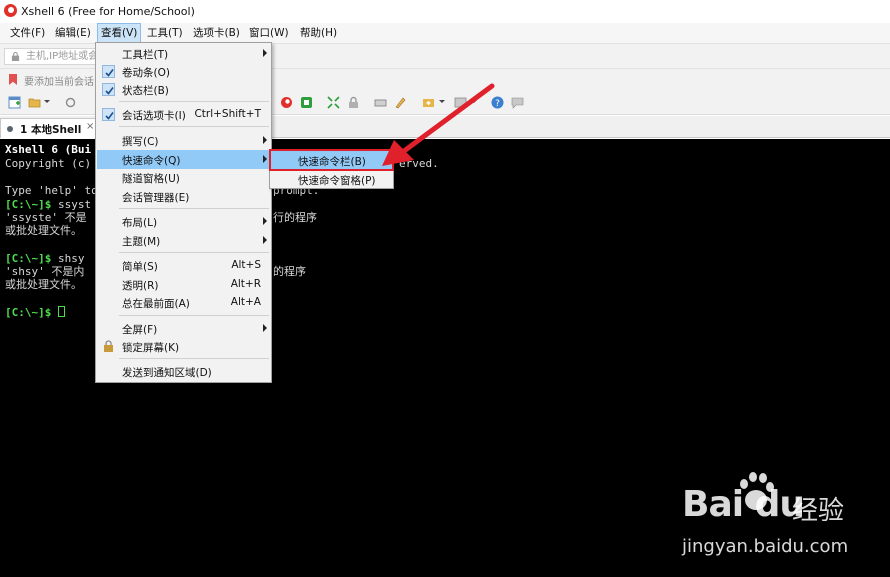  I want to click on baidu-logo-text: Bai du, so click(743, 504).